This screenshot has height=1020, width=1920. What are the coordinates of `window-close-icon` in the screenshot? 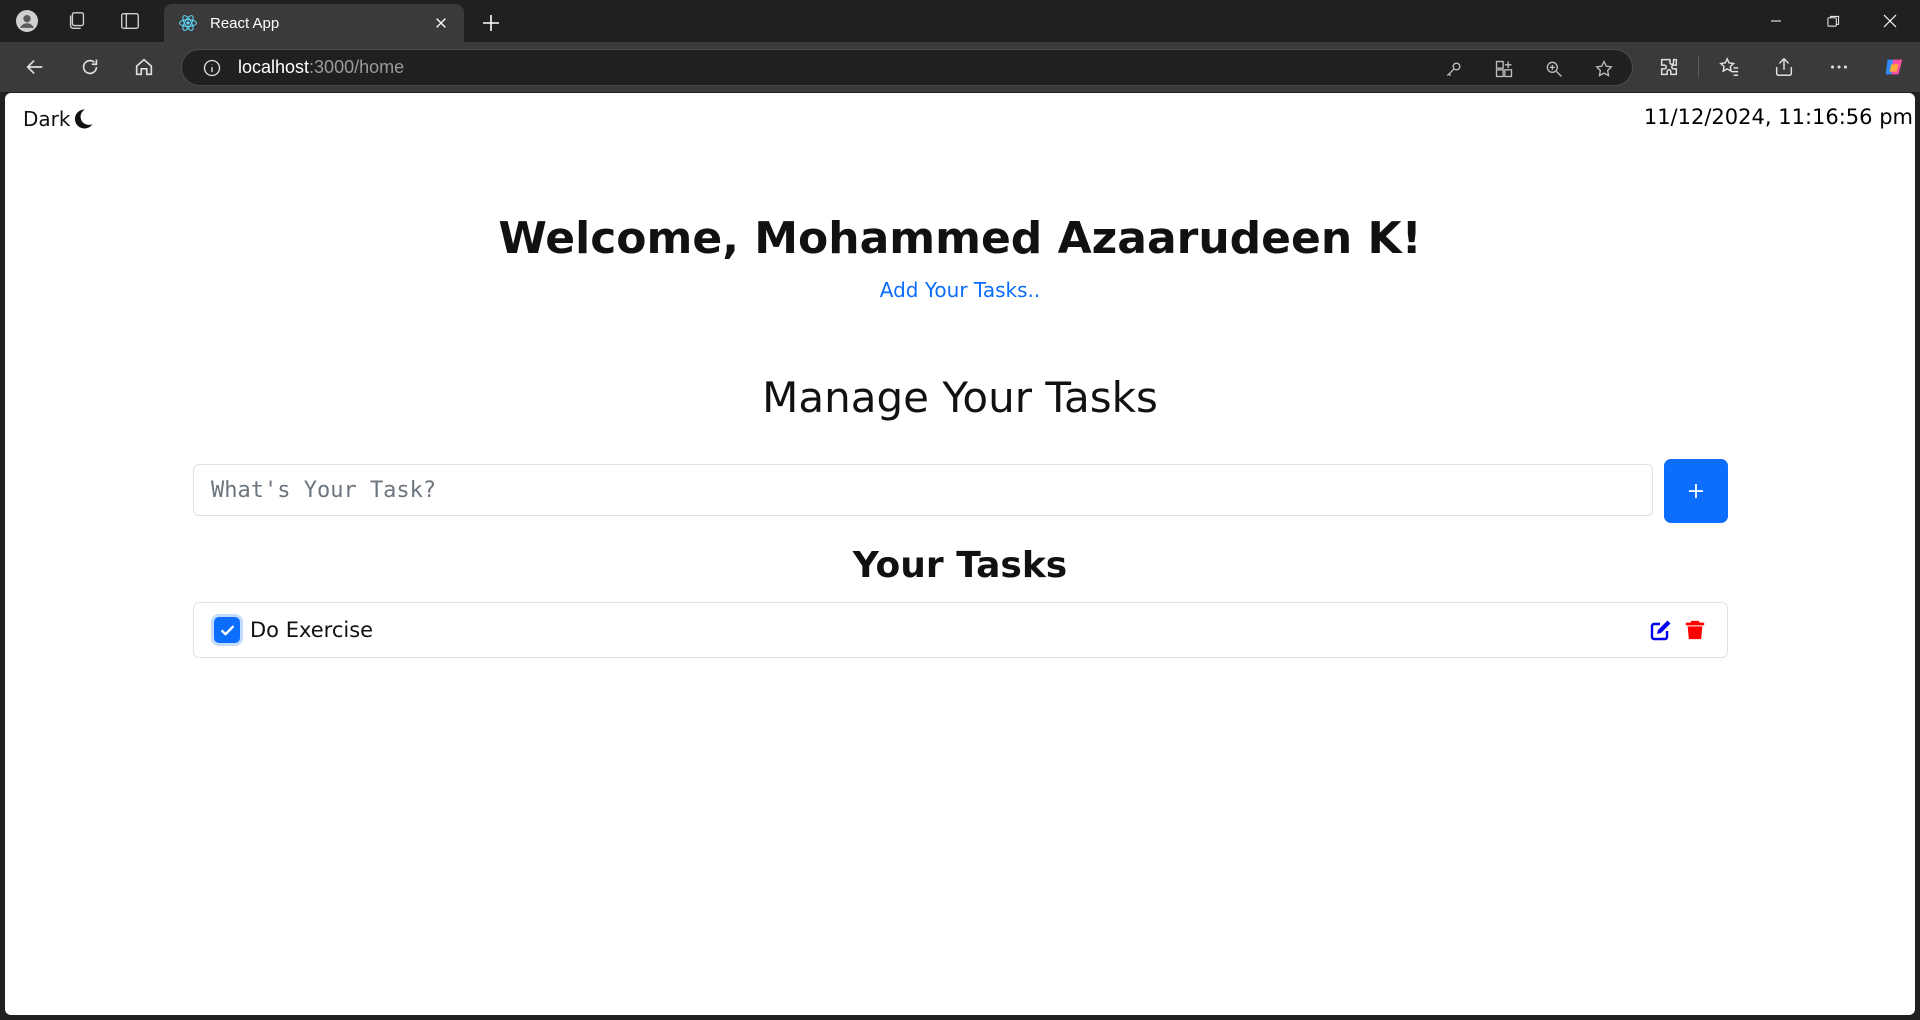 It's located at (1890, 21).